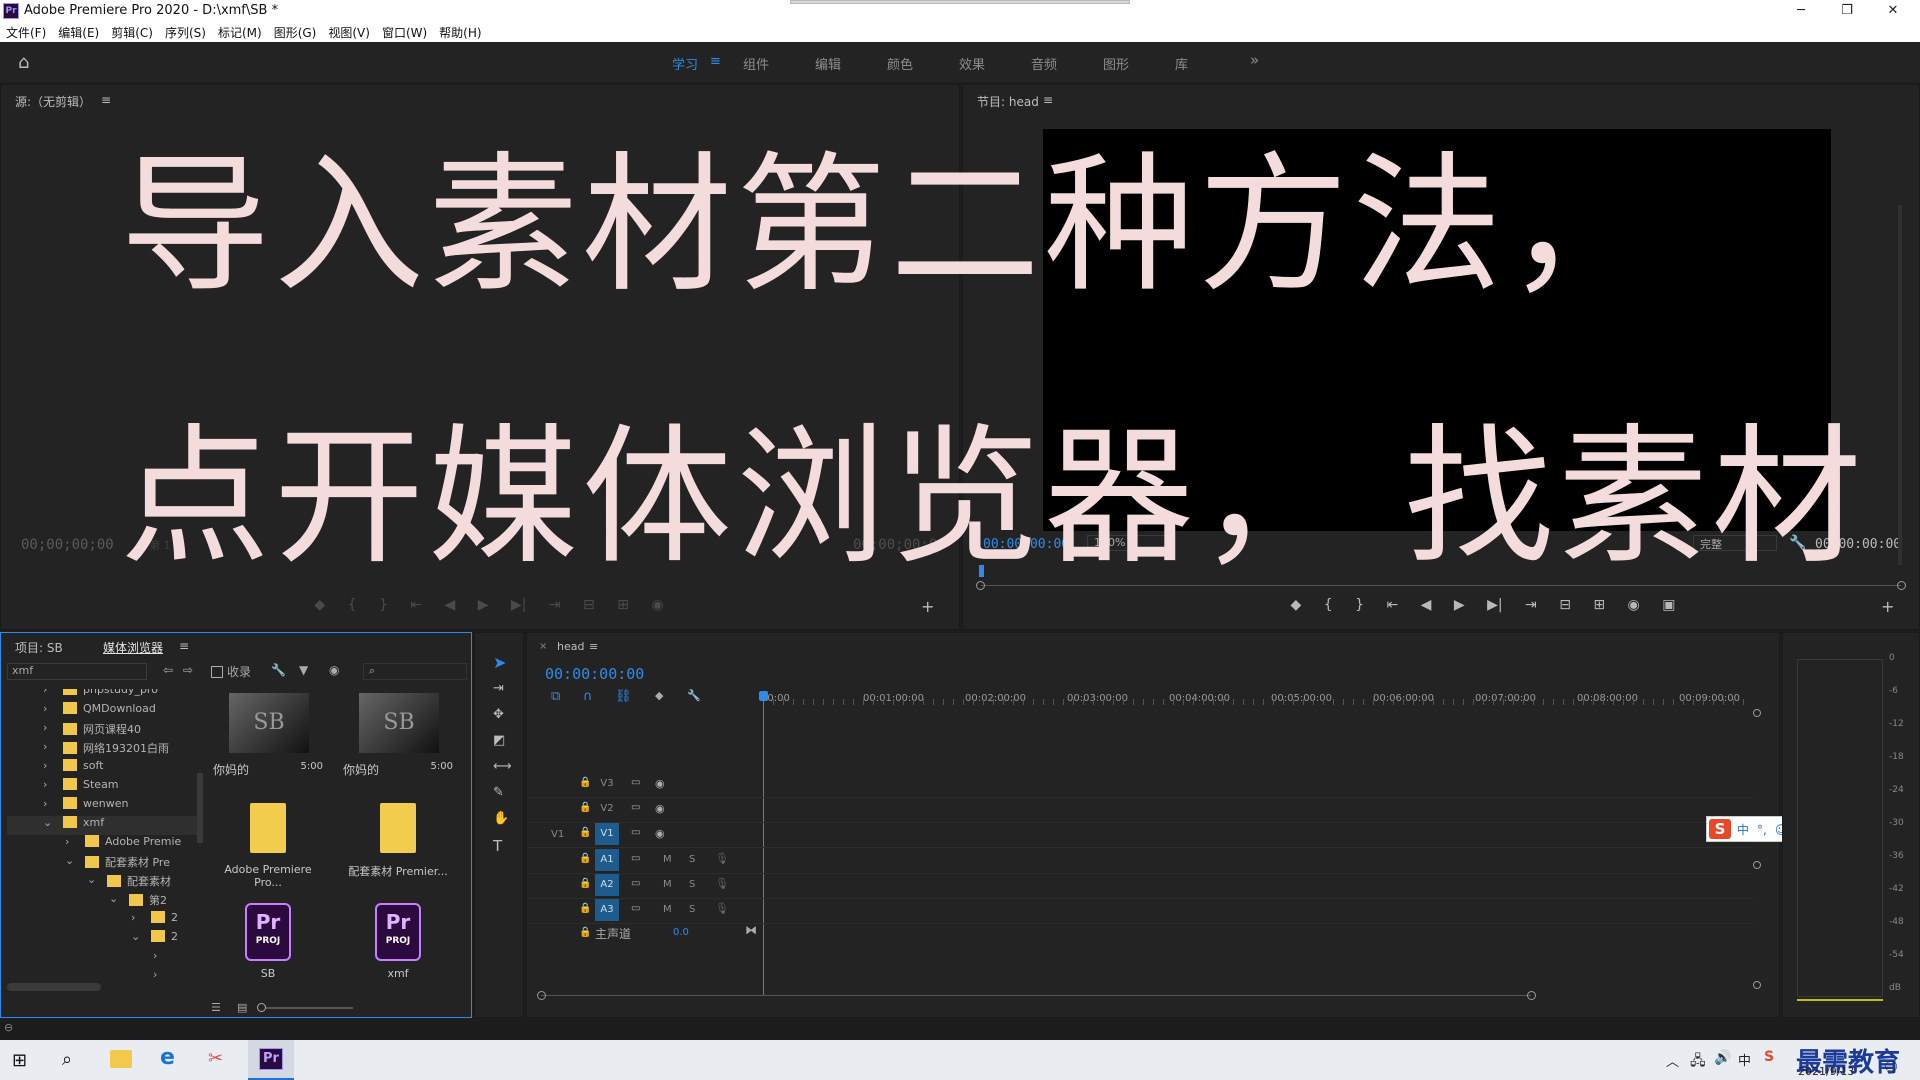 The height and width of the screenshot is (1080, 1920). I want to click on type-tool-icon: T, so click(497, 846).